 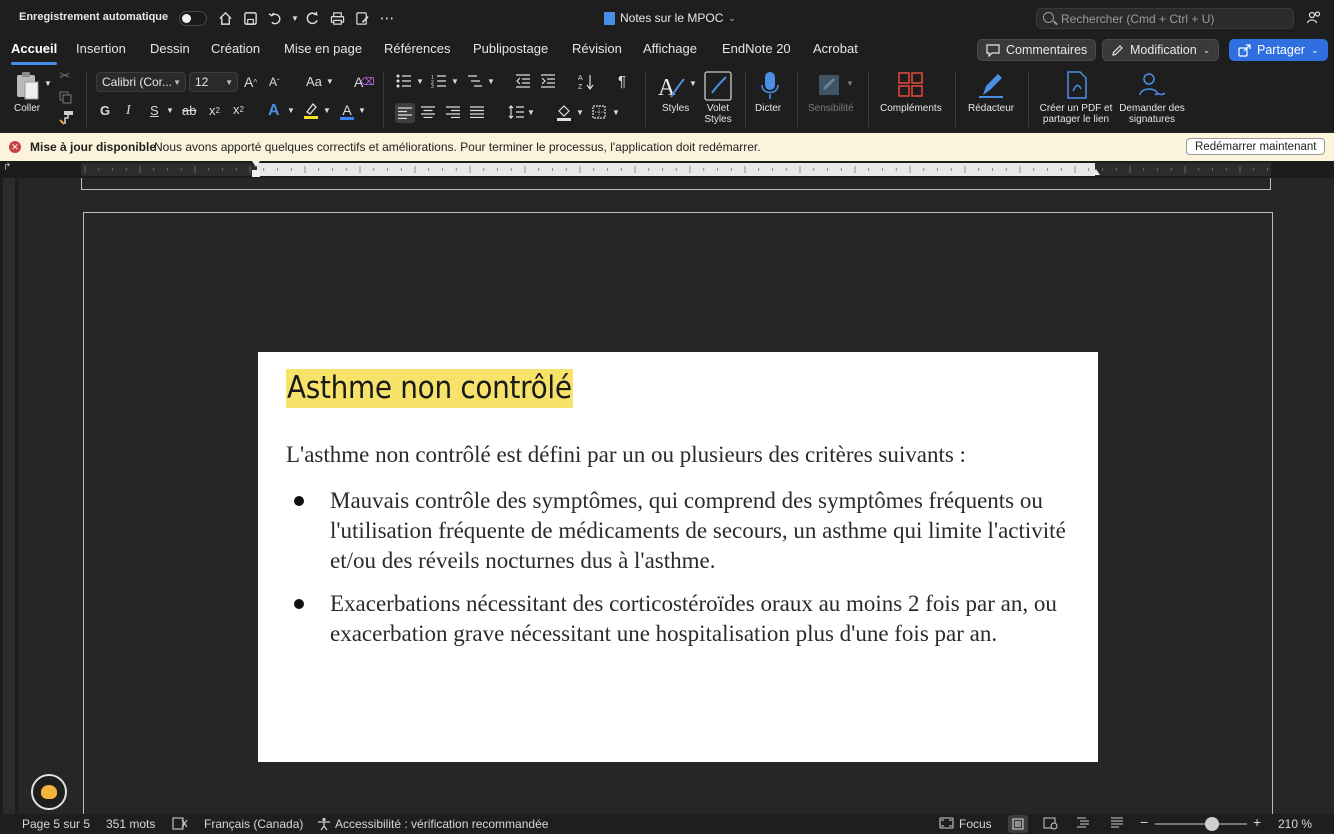 I want to click on create-pdf-icon, so click(x=1077, y=85).